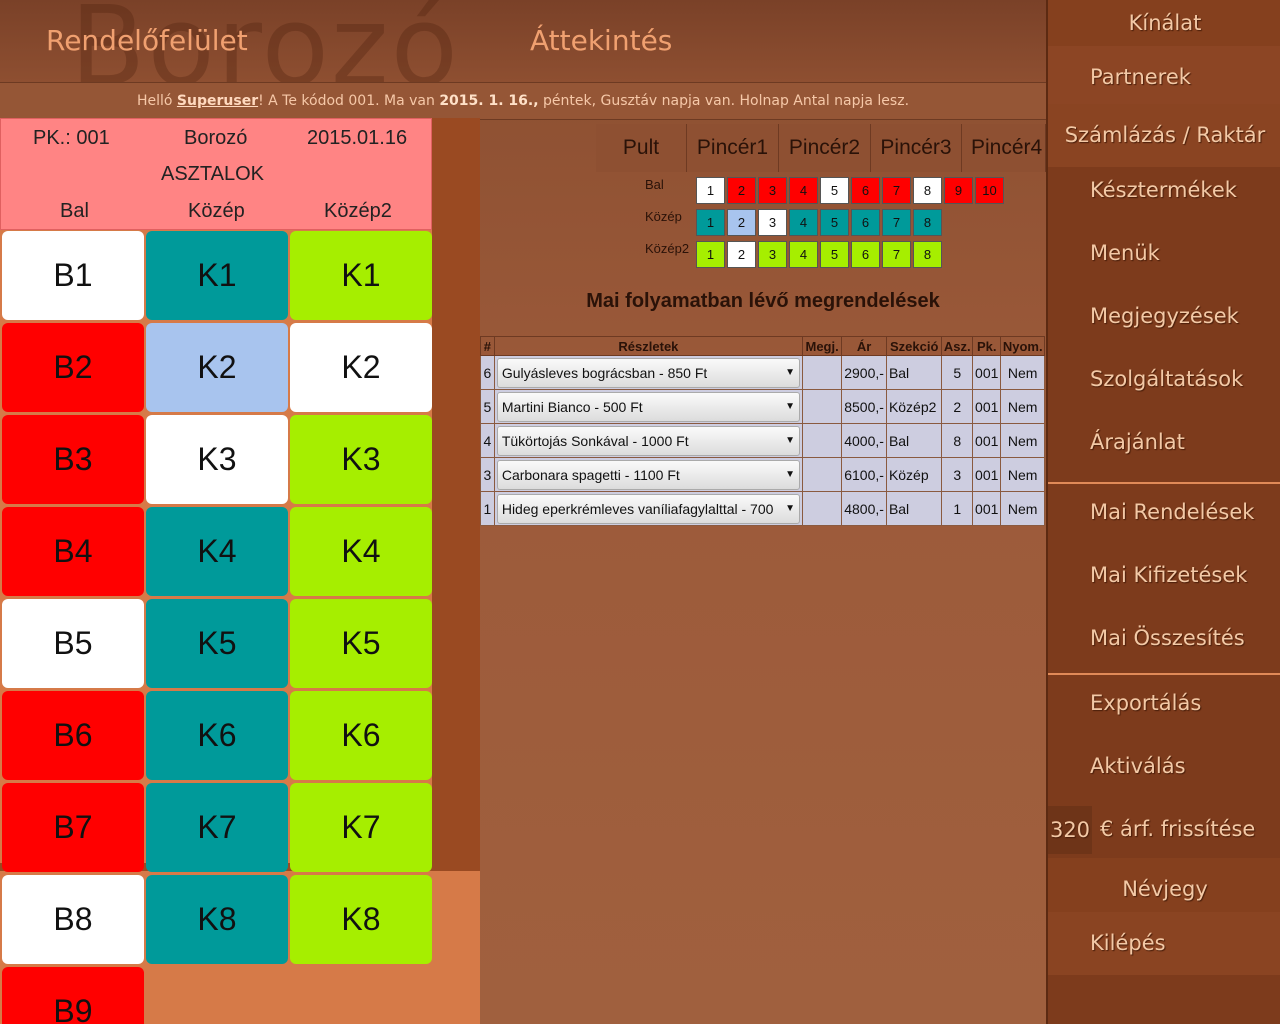 The width and height of the screenshot is (1280, 1024). What do you see at coordinates (1164, 442) in the screenshot?
I see `sidebar-item-arajanlat: Árajánlat` at bounding box center [1164, 442].